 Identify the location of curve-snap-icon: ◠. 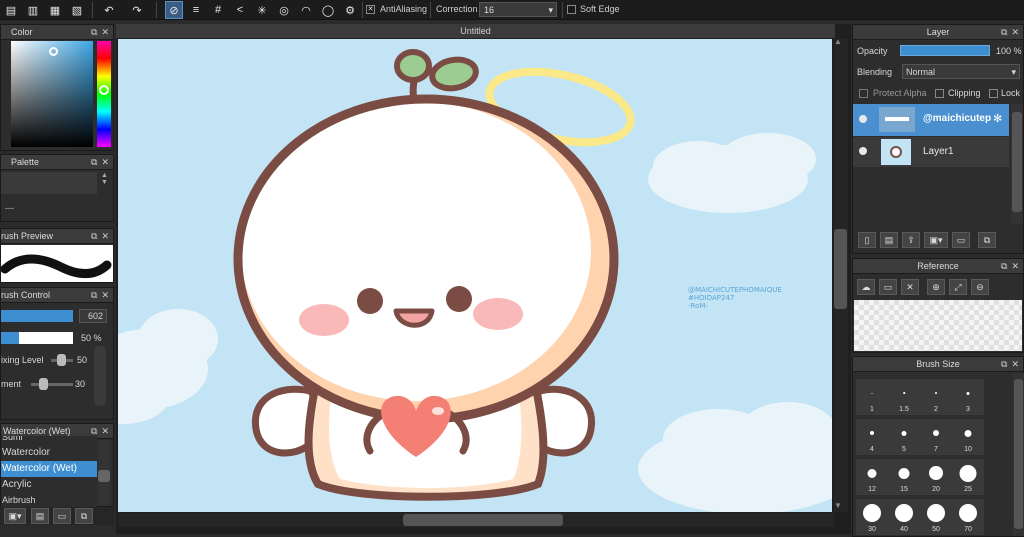
(306, 10).